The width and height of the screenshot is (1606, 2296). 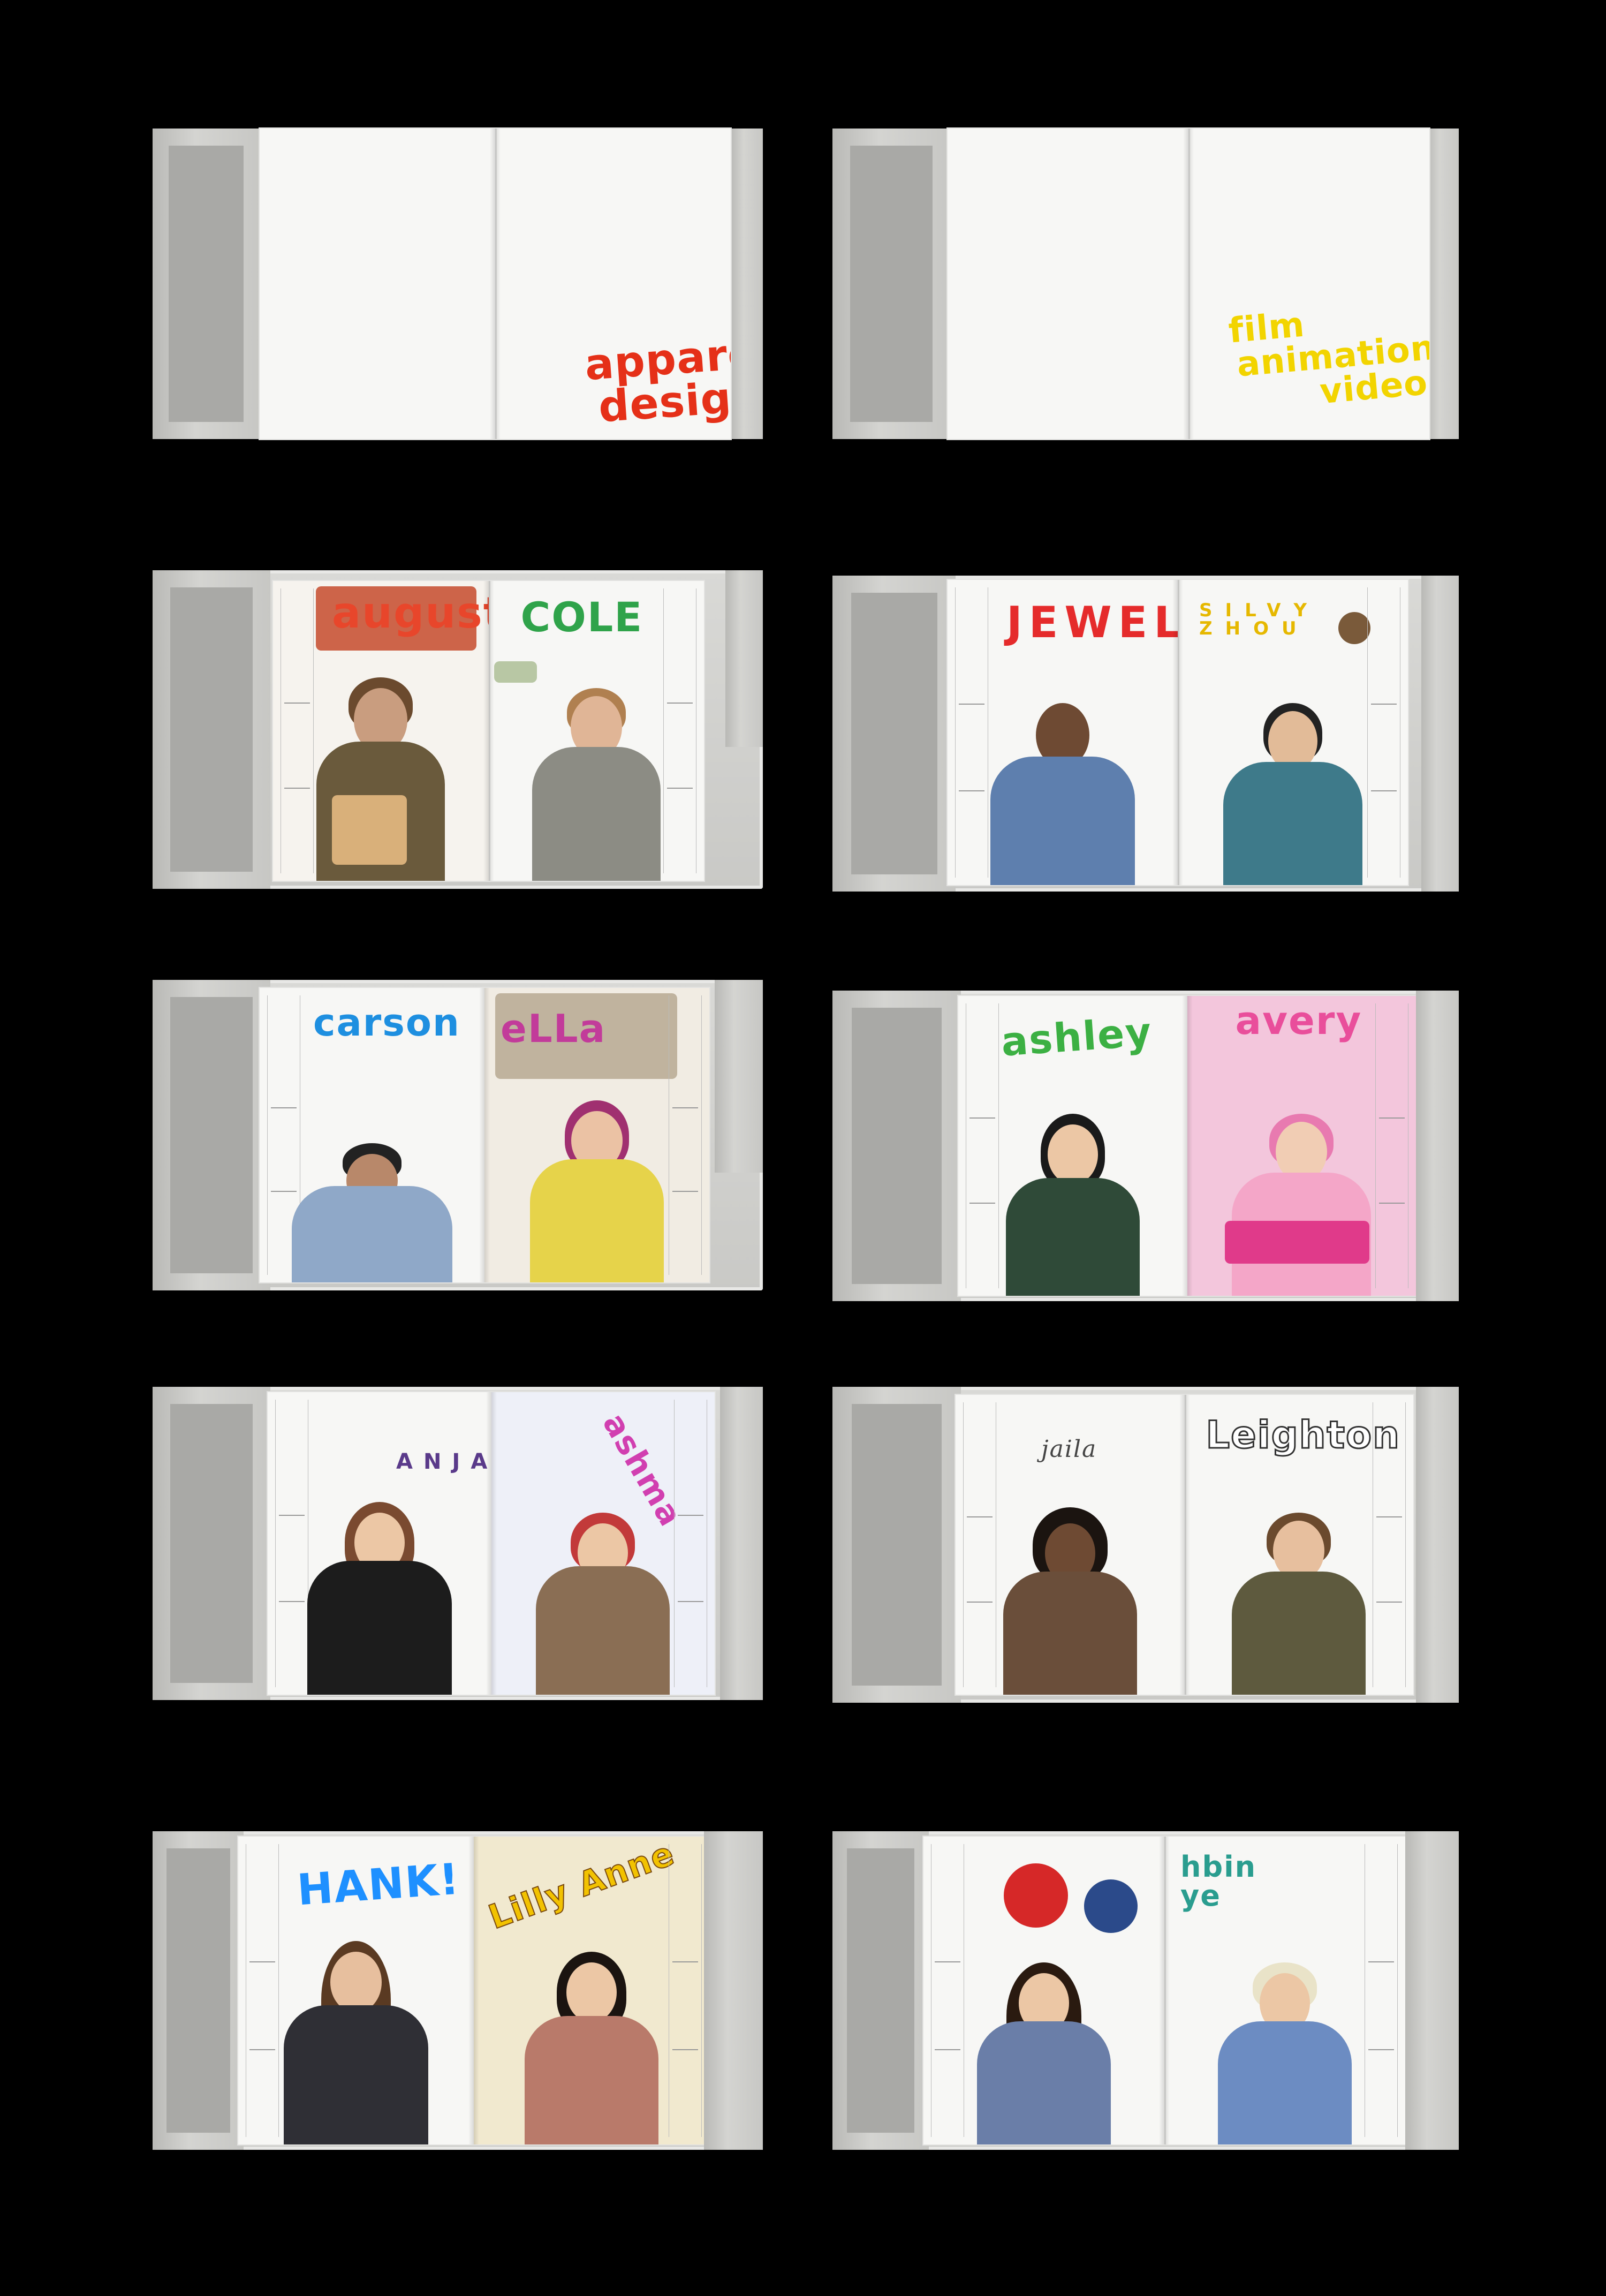 I want to click on book-spread: HANK! Lilly Anne, so click(x=473, y=1990).